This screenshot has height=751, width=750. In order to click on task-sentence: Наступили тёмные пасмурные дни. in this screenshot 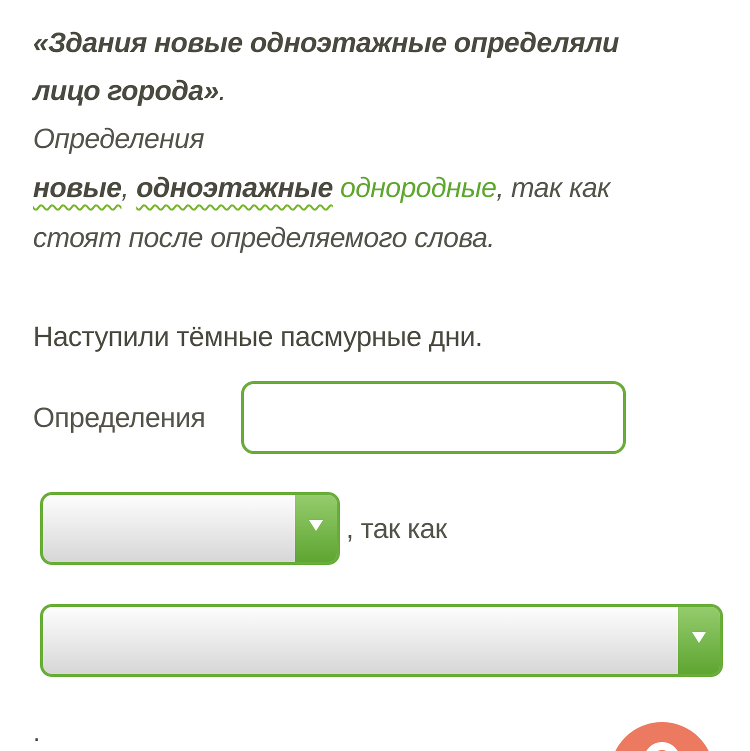, I will do `click(257, 337)`.